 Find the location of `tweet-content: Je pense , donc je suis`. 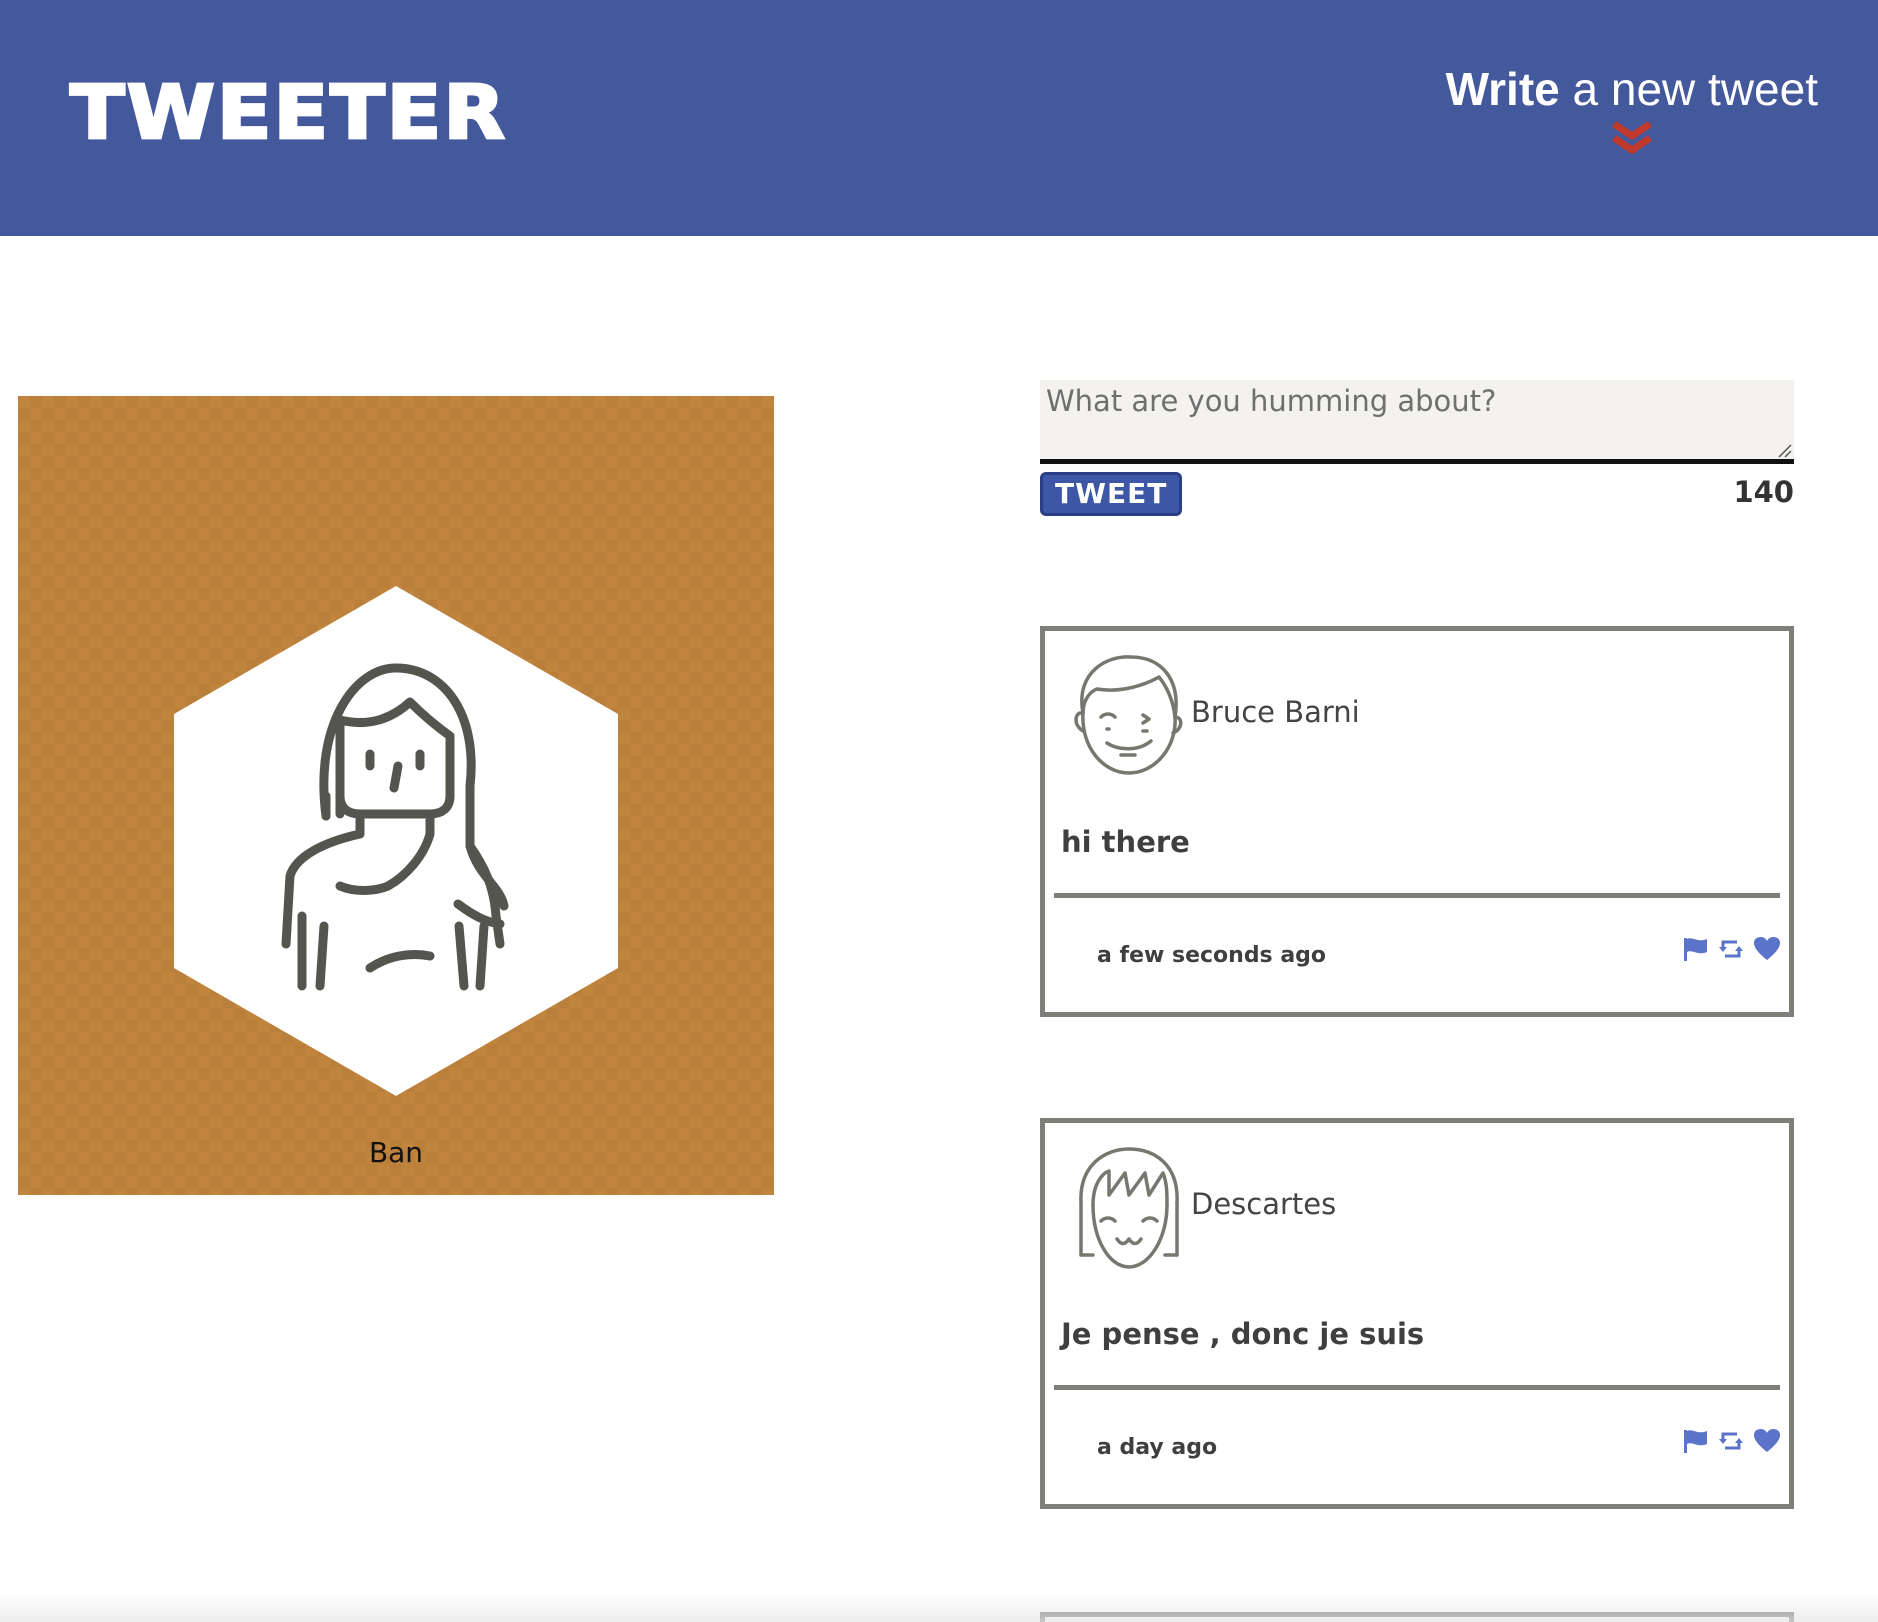

tweet-content: Je pense , donc je suis is located at coordinates (1243, 1334).